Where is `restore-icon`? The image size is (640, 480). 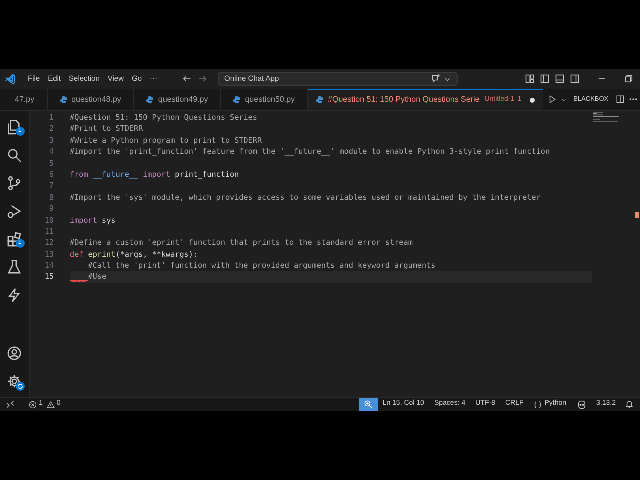 restore-icon is located at coordinates (629, 79).